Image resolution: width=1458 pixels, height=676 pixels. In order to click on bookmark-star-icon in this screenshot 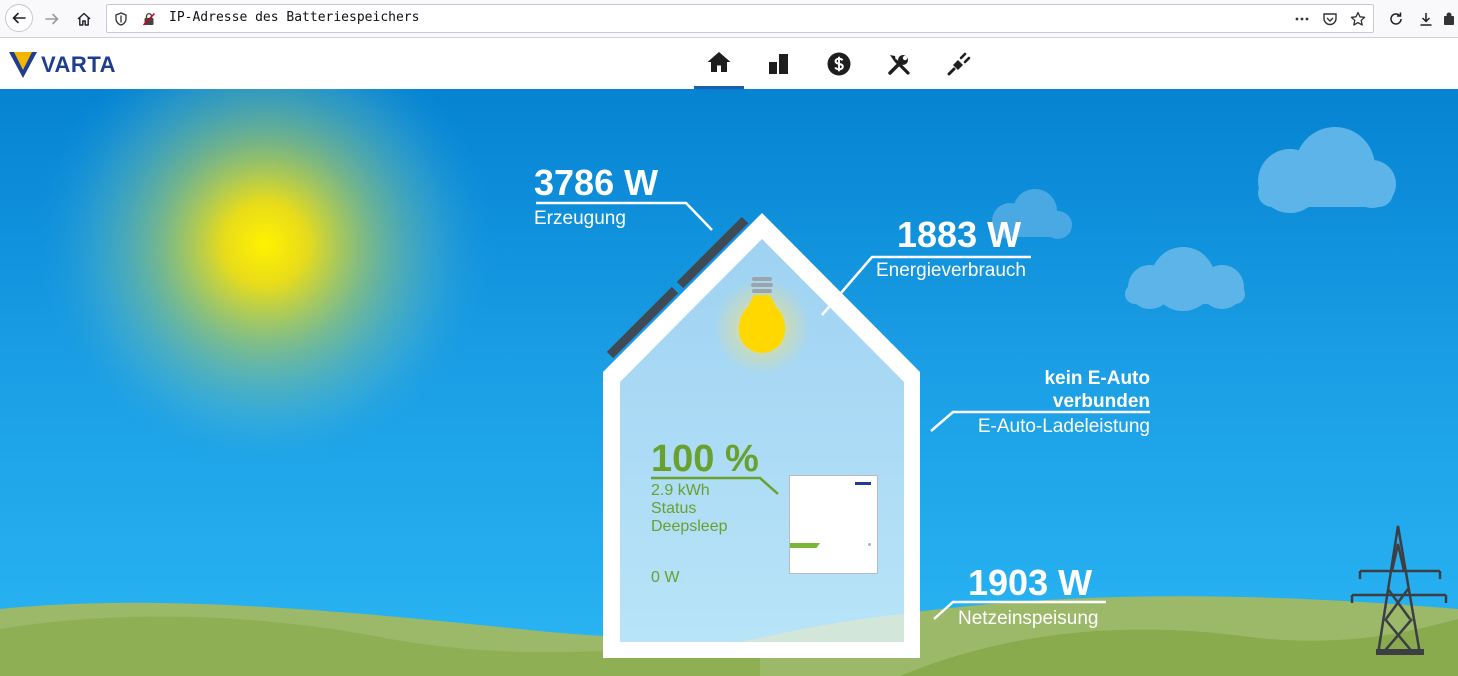, I will do `click(1358, 19)`.